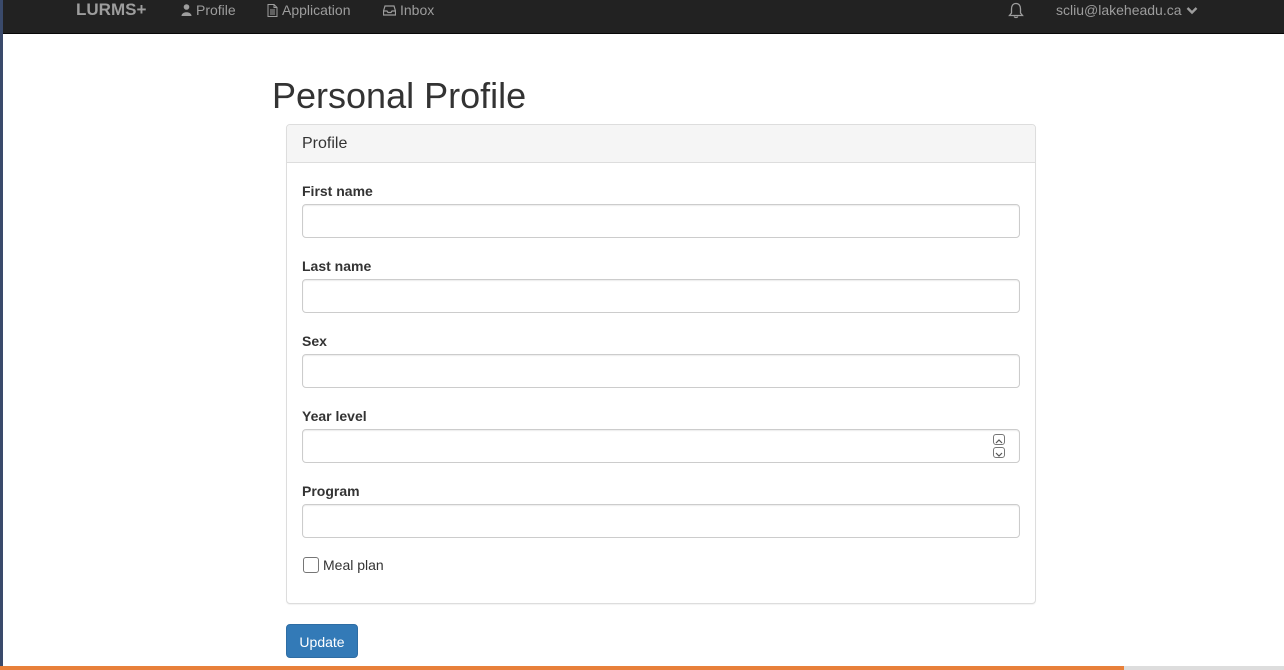 The width and height of the screenshot is (1284, 670). Describe the element at coordinates (316, 10) in the screenshot. I see `nav-application-label: Application` at that location.